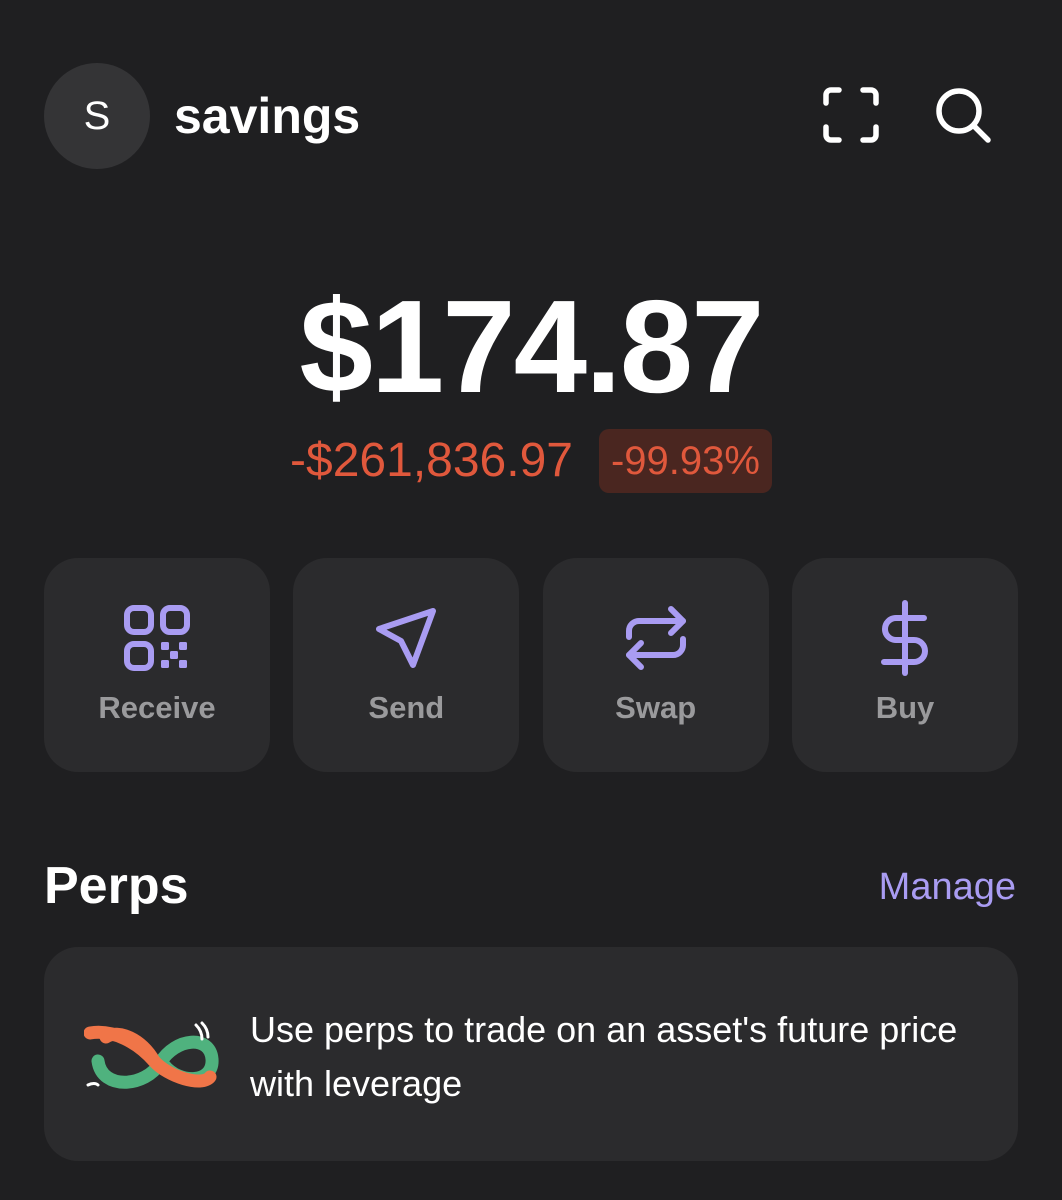 The width and height of the screenshot is (1062, 1200). I want to click on account-avatar: S, so click(97, 116).